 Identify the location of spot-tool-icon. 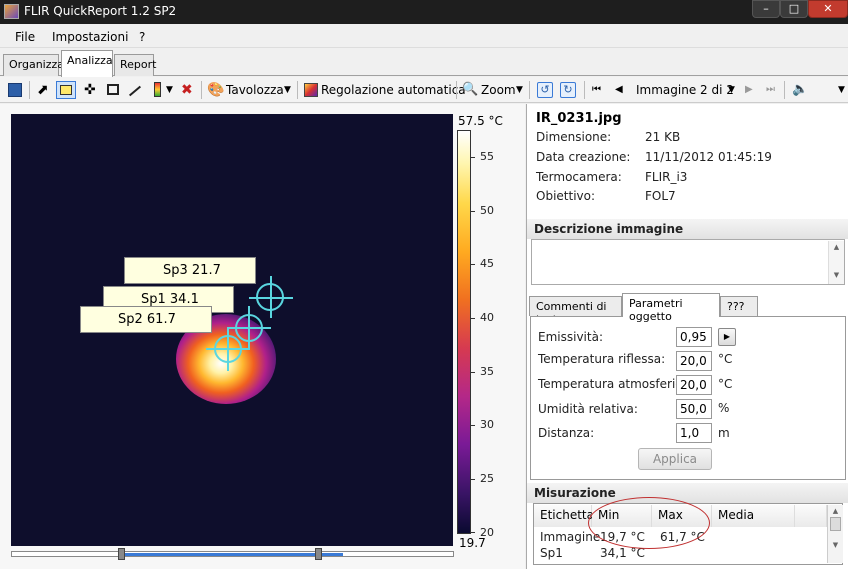
(66, 90).